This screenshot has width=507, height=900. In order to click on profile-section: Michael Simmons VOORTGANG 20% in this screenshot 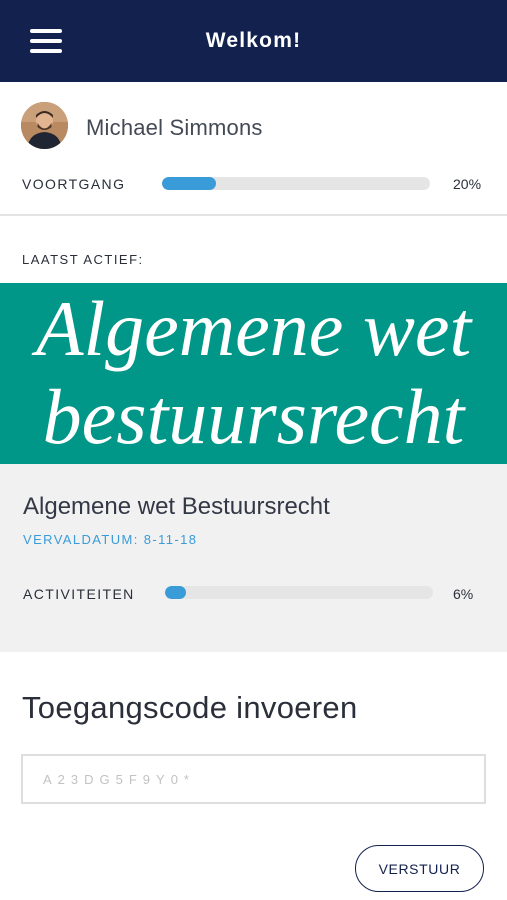, I will do `click(253, 148)`.